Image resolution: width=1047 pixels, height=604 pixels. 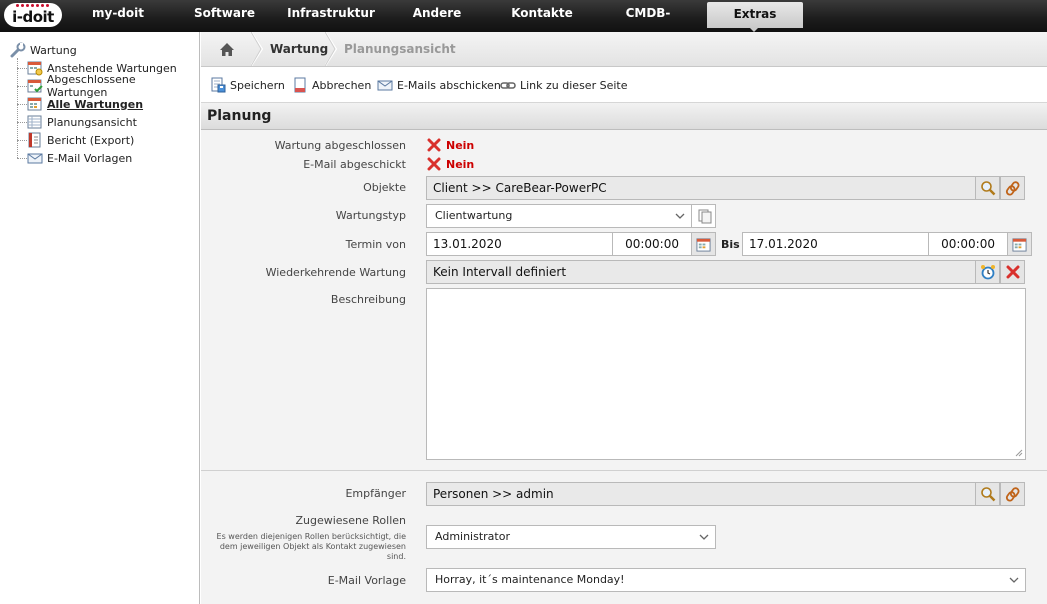 What do you see at coordinates (370, 215) in the screenshot?
I see `type-label: Wartungstyp` at bounding box center [370, 215].